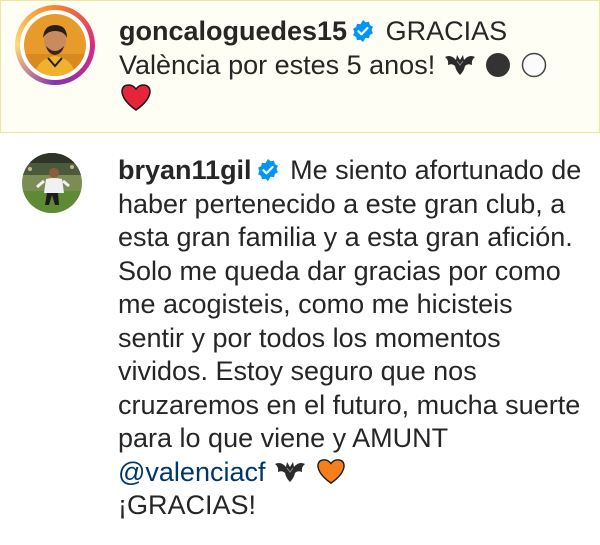 The image size is (600, 545). I want to click on username: bryan11gil, so click(185, 170).